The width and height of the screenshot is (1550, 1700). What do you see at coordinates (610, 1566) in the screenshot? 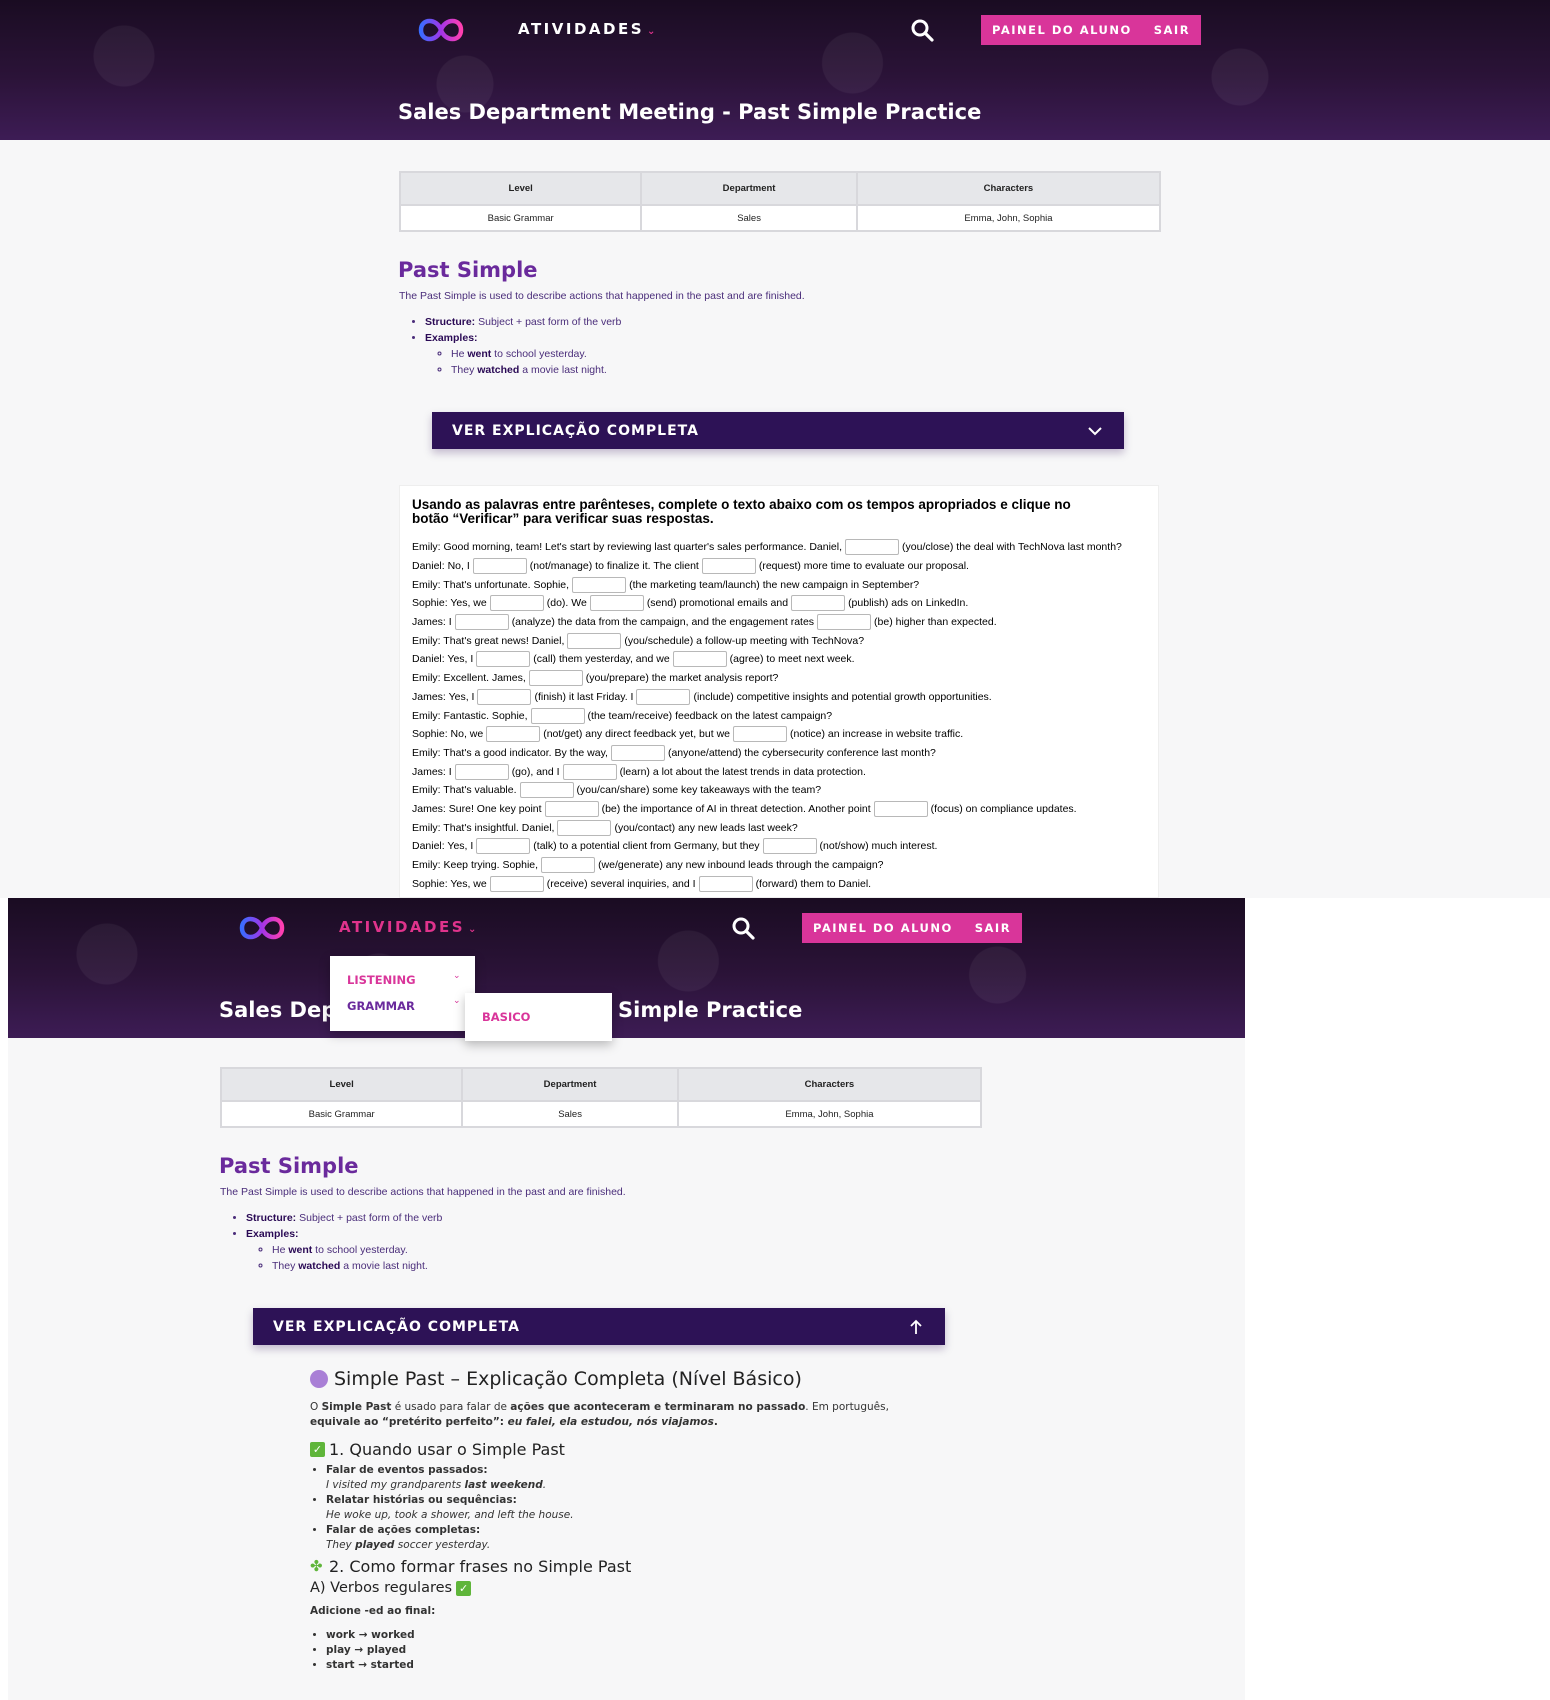
I see `section-heading-how: ✤ 2. Como formar frases no Simple Past` at bounding box center [610, 1566].